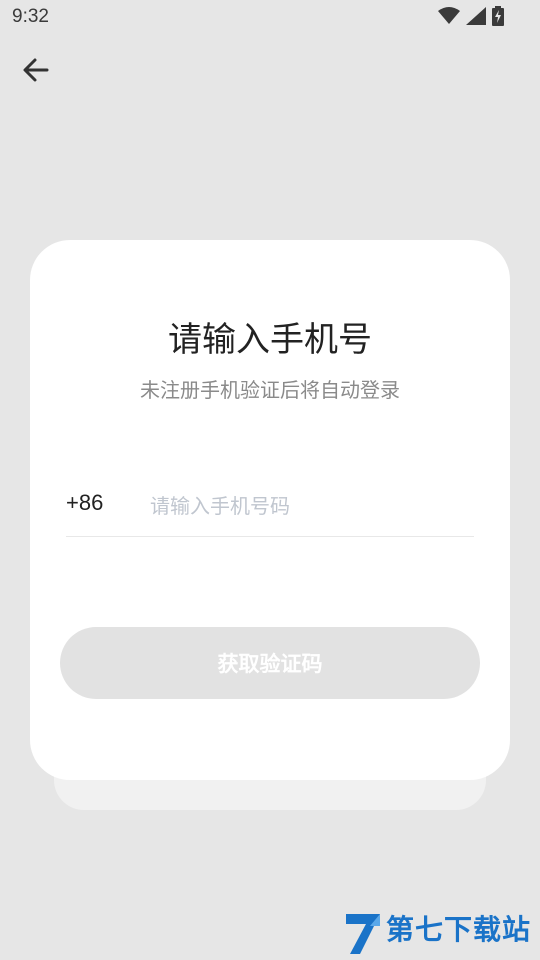  What do you see at coordinates (30, 16) in the screenshot?
I see `status-time: 9:32` at bounding box center [30, 16].